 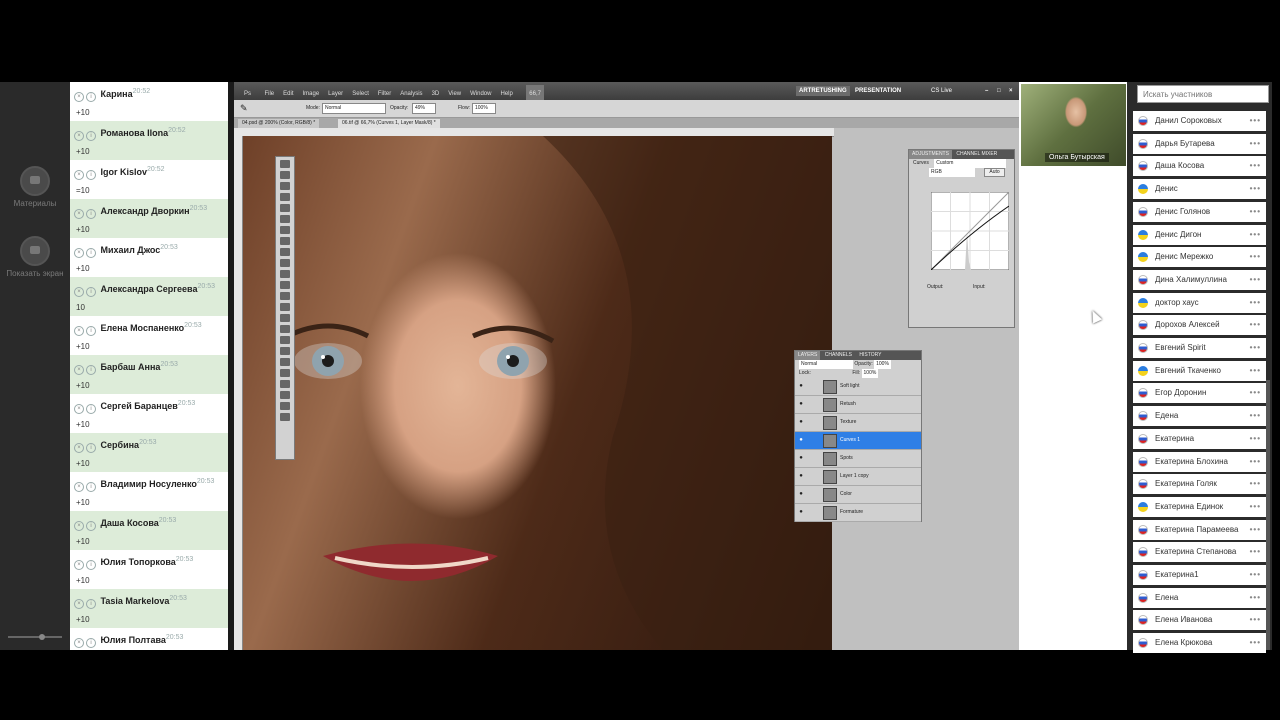 I want to click on preset-select: Custom, so click(x=970, y=163).